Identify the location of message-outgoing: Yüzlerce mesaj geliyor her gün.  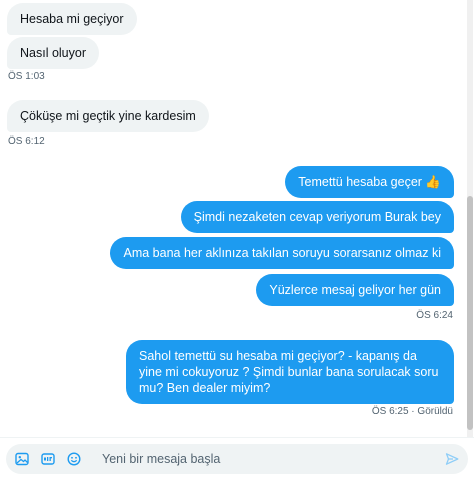
(355, 290).